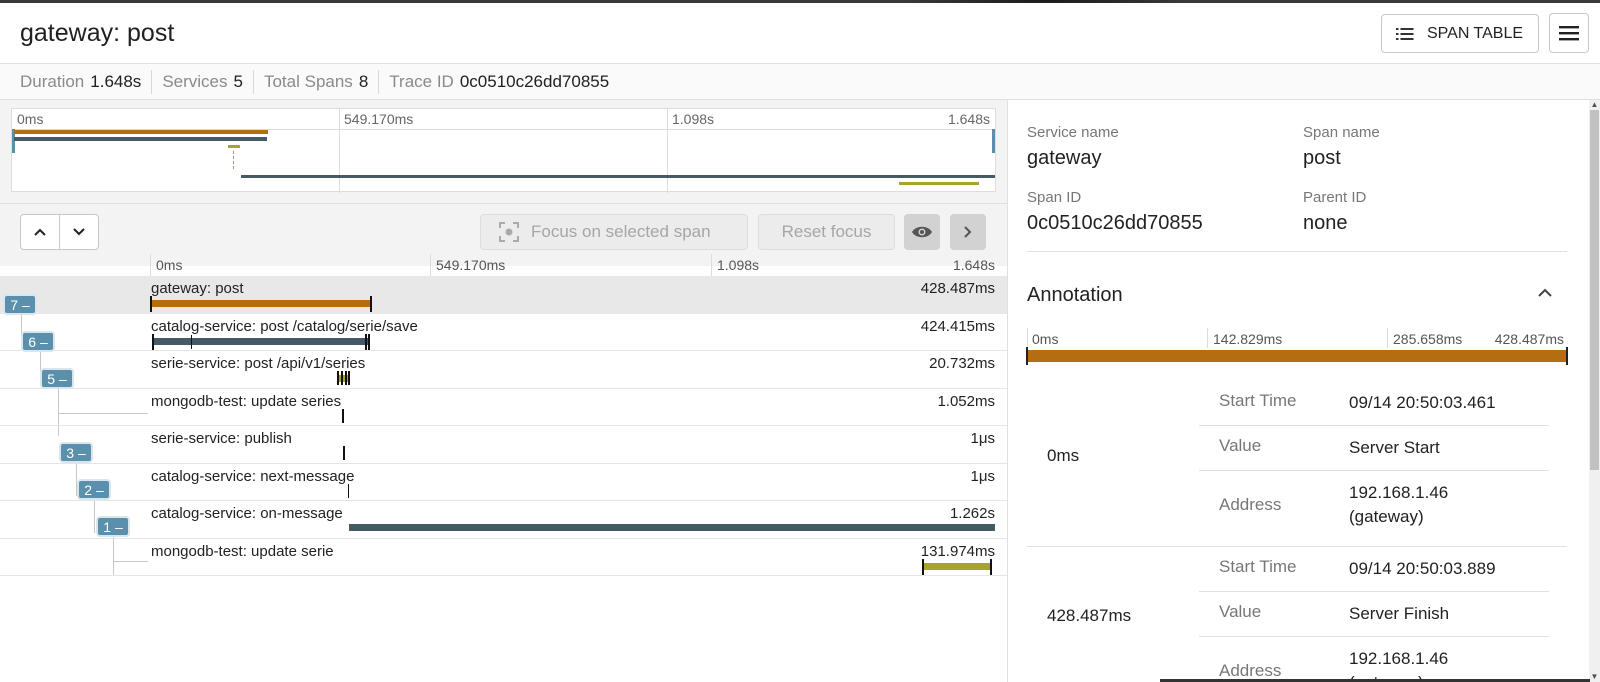  What do you see at coordinates (40, 232) in the screenshot?
I see `previous-span-button` at bounding box center [40, 232].